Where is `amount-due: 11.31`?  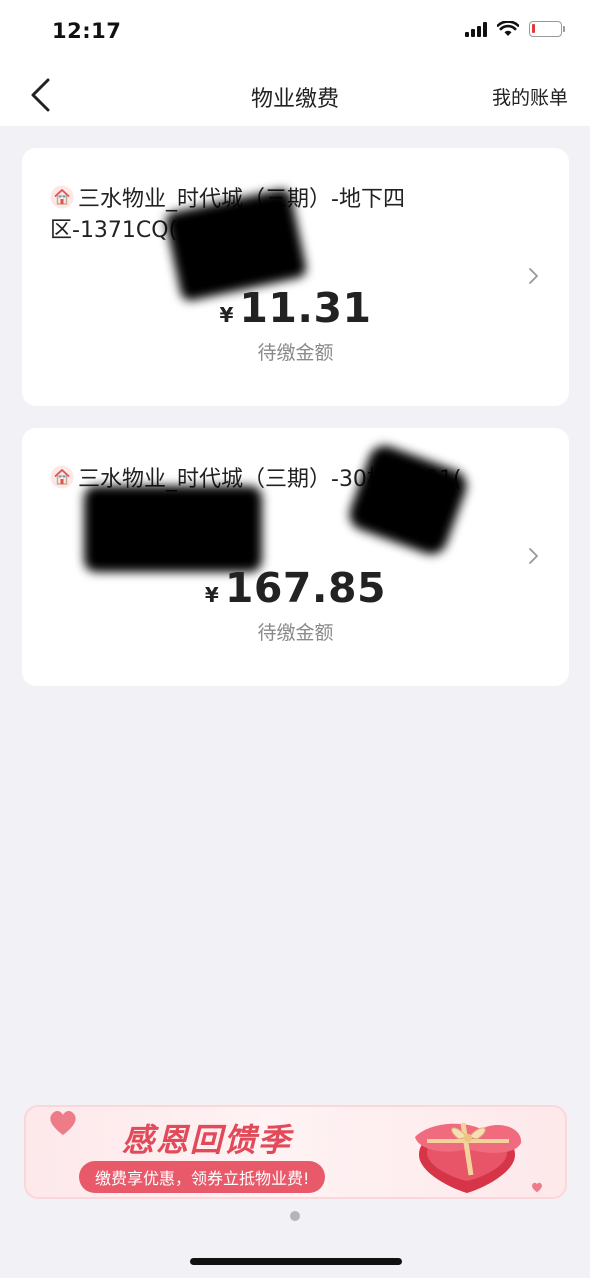
amount-due: 11.31 is located at coordinates (305, 308).